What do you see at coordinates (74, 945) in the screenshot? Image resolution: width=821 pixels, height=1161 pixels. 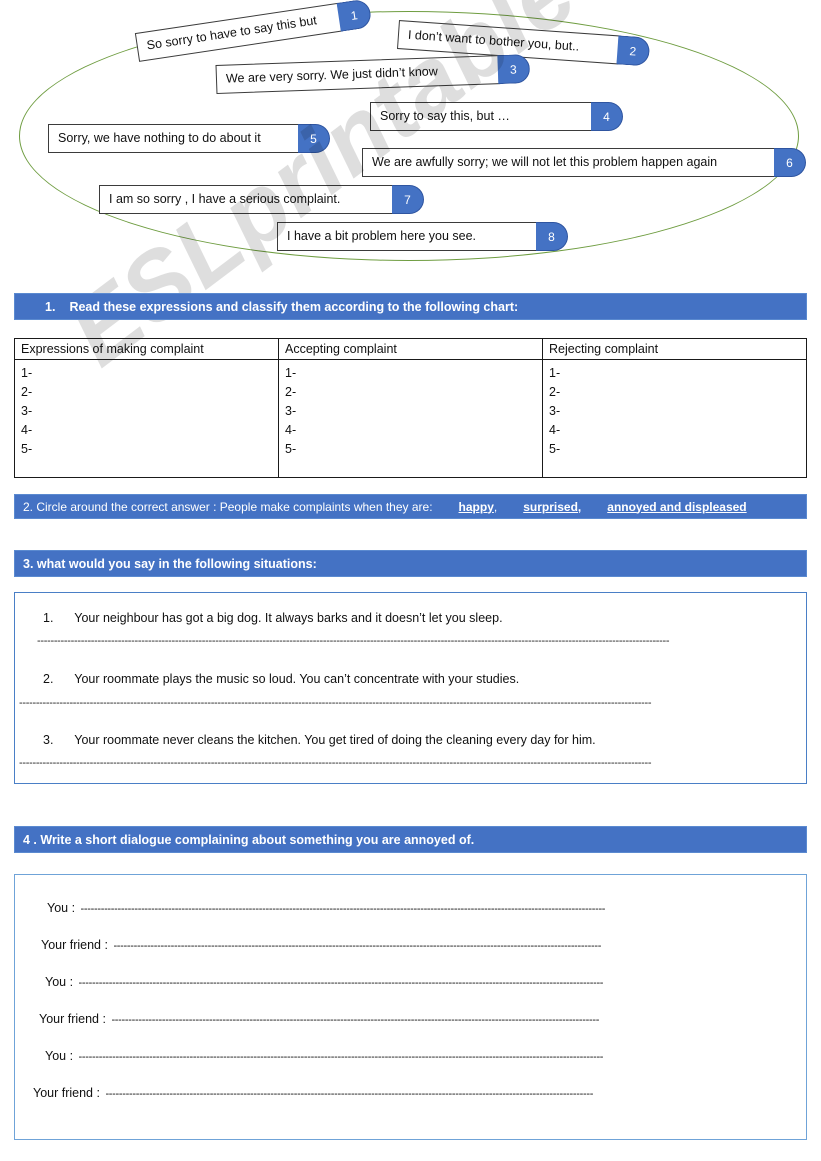 I see `dialogue-speaker-2: Your friend :` at bounding box center [74, 945].